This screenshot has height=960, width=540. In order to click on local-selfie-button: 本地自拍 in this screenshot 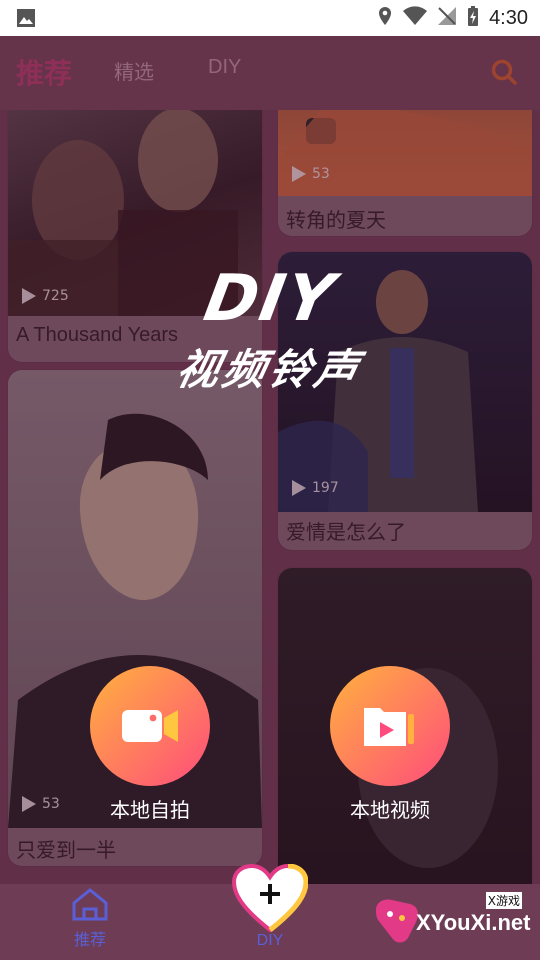, I will do `click(150, 744)`.